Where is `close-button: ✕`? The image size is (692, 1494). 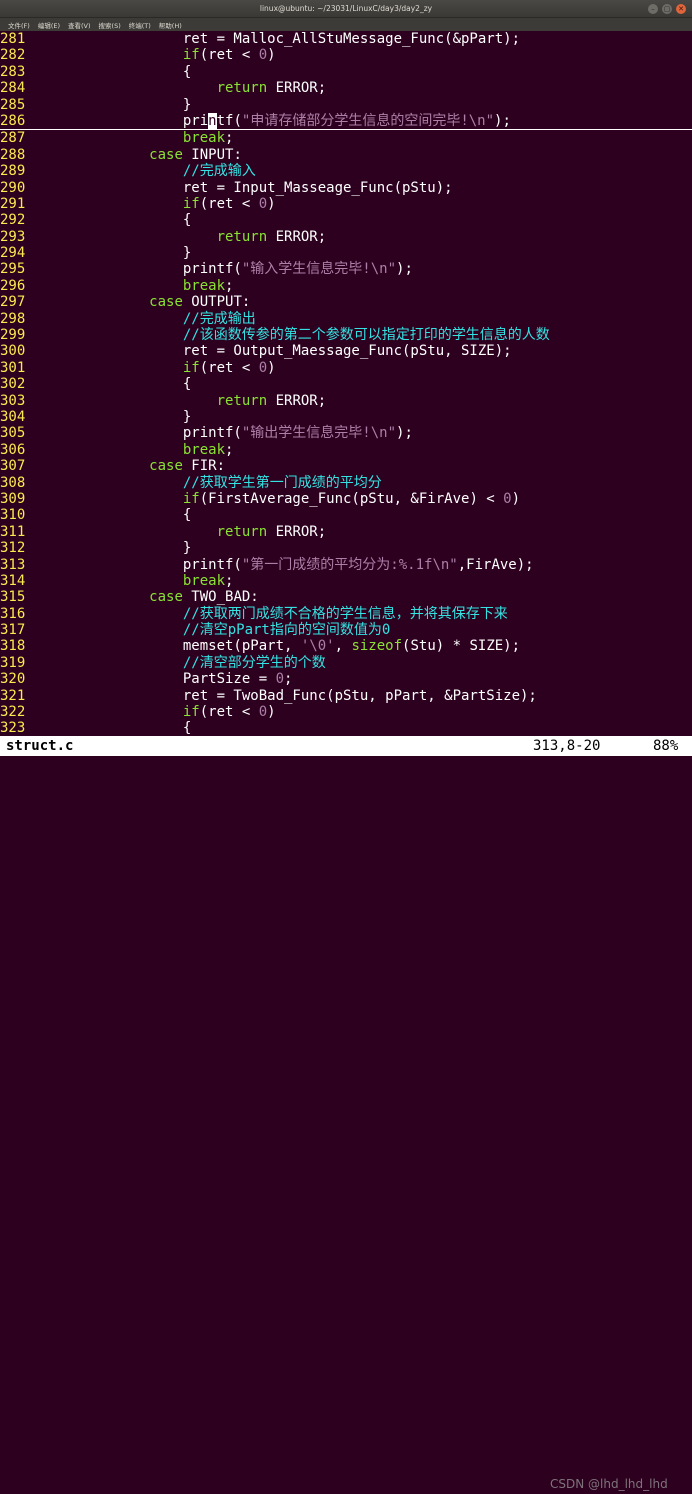
close-button: ✕ is located at coordinates (681, 9).